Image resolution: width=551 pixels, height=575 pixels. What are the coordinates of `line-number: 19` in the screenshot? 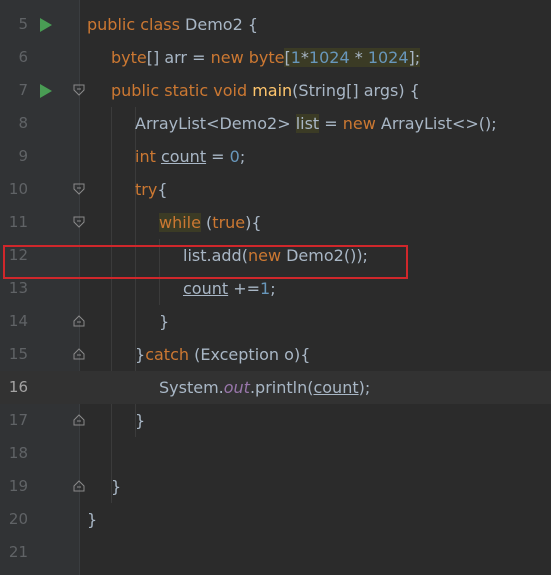 It's located at (18, 486).